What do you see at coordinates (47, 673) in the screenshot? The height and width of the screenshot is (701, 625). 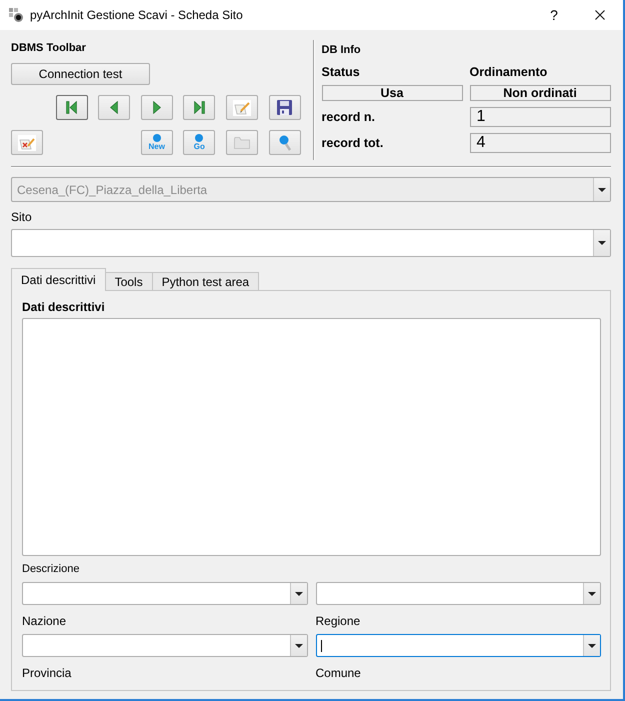 I see `field-label: Provincia` at bounding box center [47, 673].